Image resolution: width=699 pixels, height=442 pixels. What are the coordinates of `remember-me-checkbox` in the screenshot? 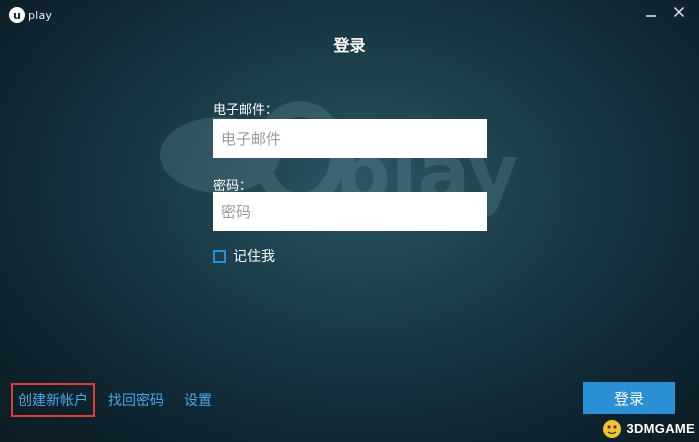 It's located at (219, 256).